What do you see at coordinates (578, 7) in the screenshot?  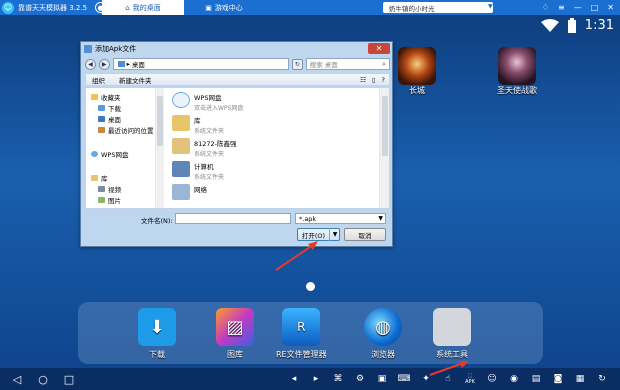 I see `minimize-icon: —` at bounding box center [578, 7].